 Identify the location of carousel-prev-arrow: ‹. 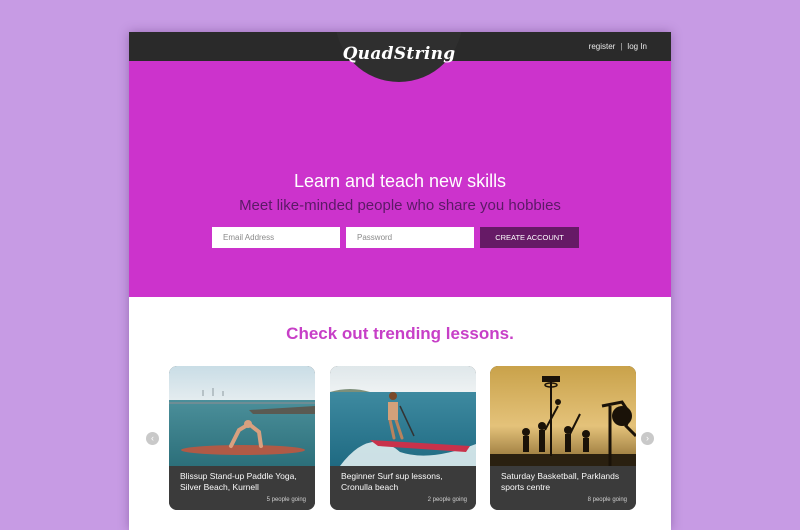
(152, 438).